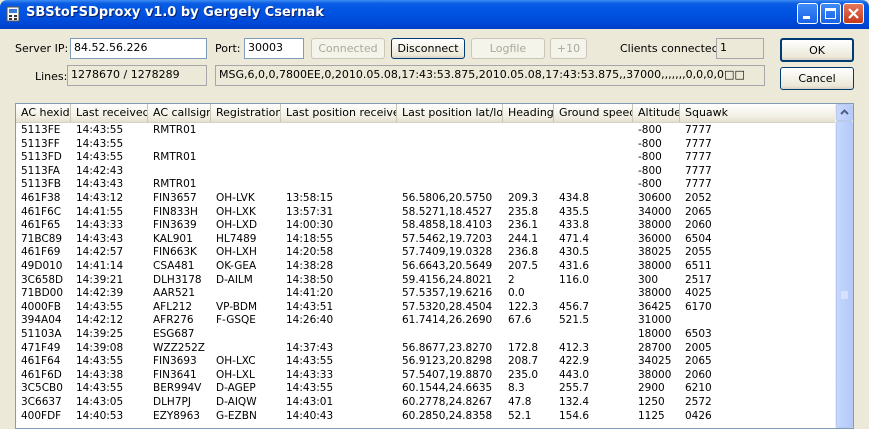 This screenshot has height=429, width=869. Describe the element at coordinates (817, 50) in the screenshot. I see `ok-button: OK` at that location.